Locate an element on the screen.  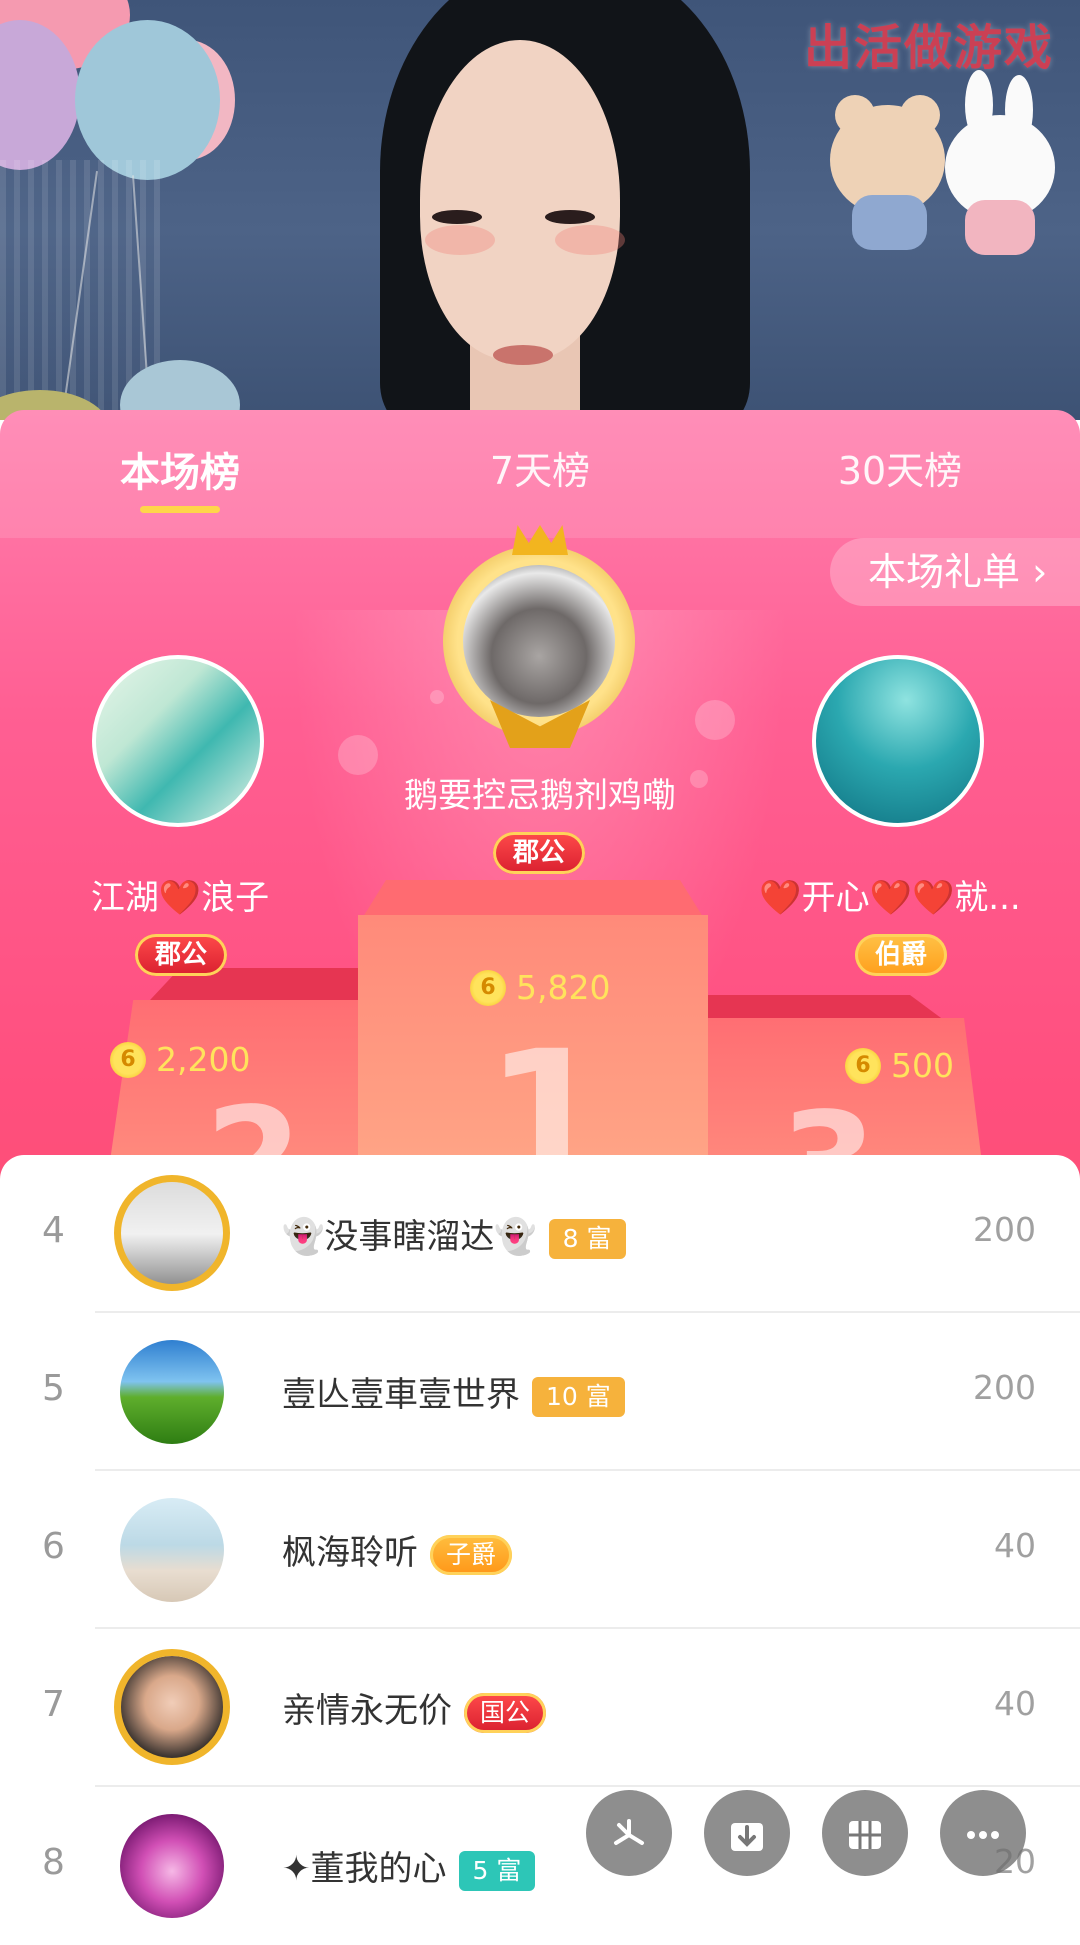
bear-sticker is located at coordinates (889, 222).